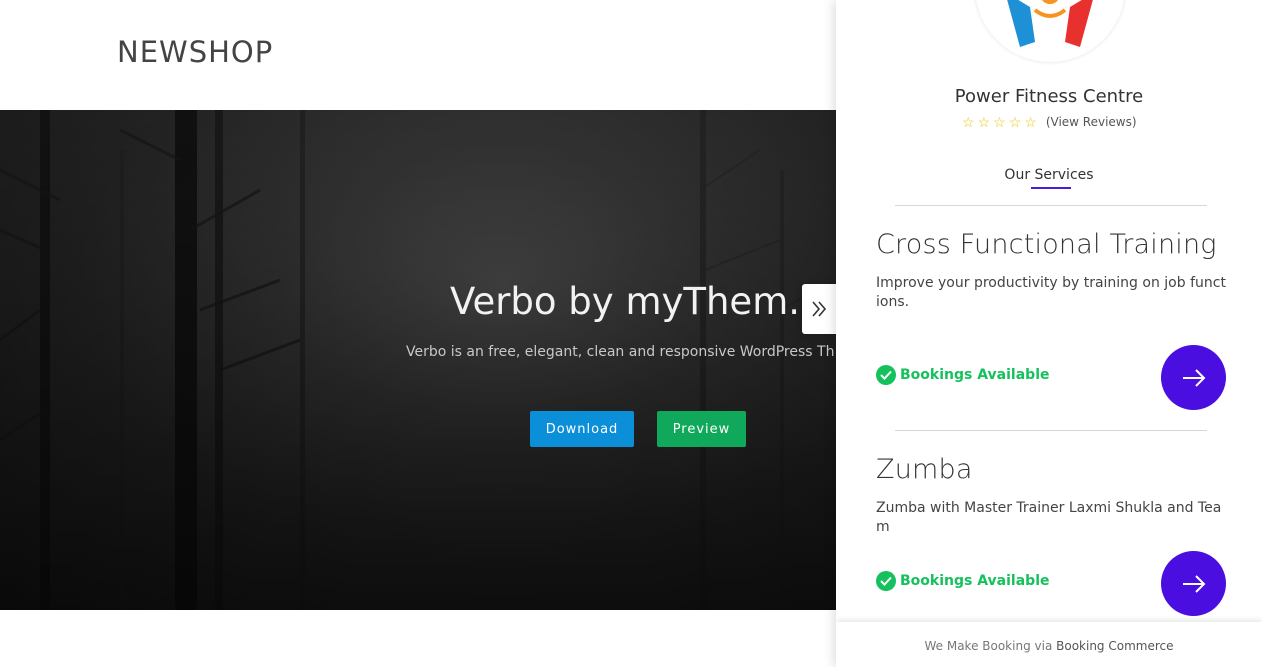 The height and width of the screenshot is (667, 1262). I want to click on site-logo: NEWSHOP, so click(195, 52).